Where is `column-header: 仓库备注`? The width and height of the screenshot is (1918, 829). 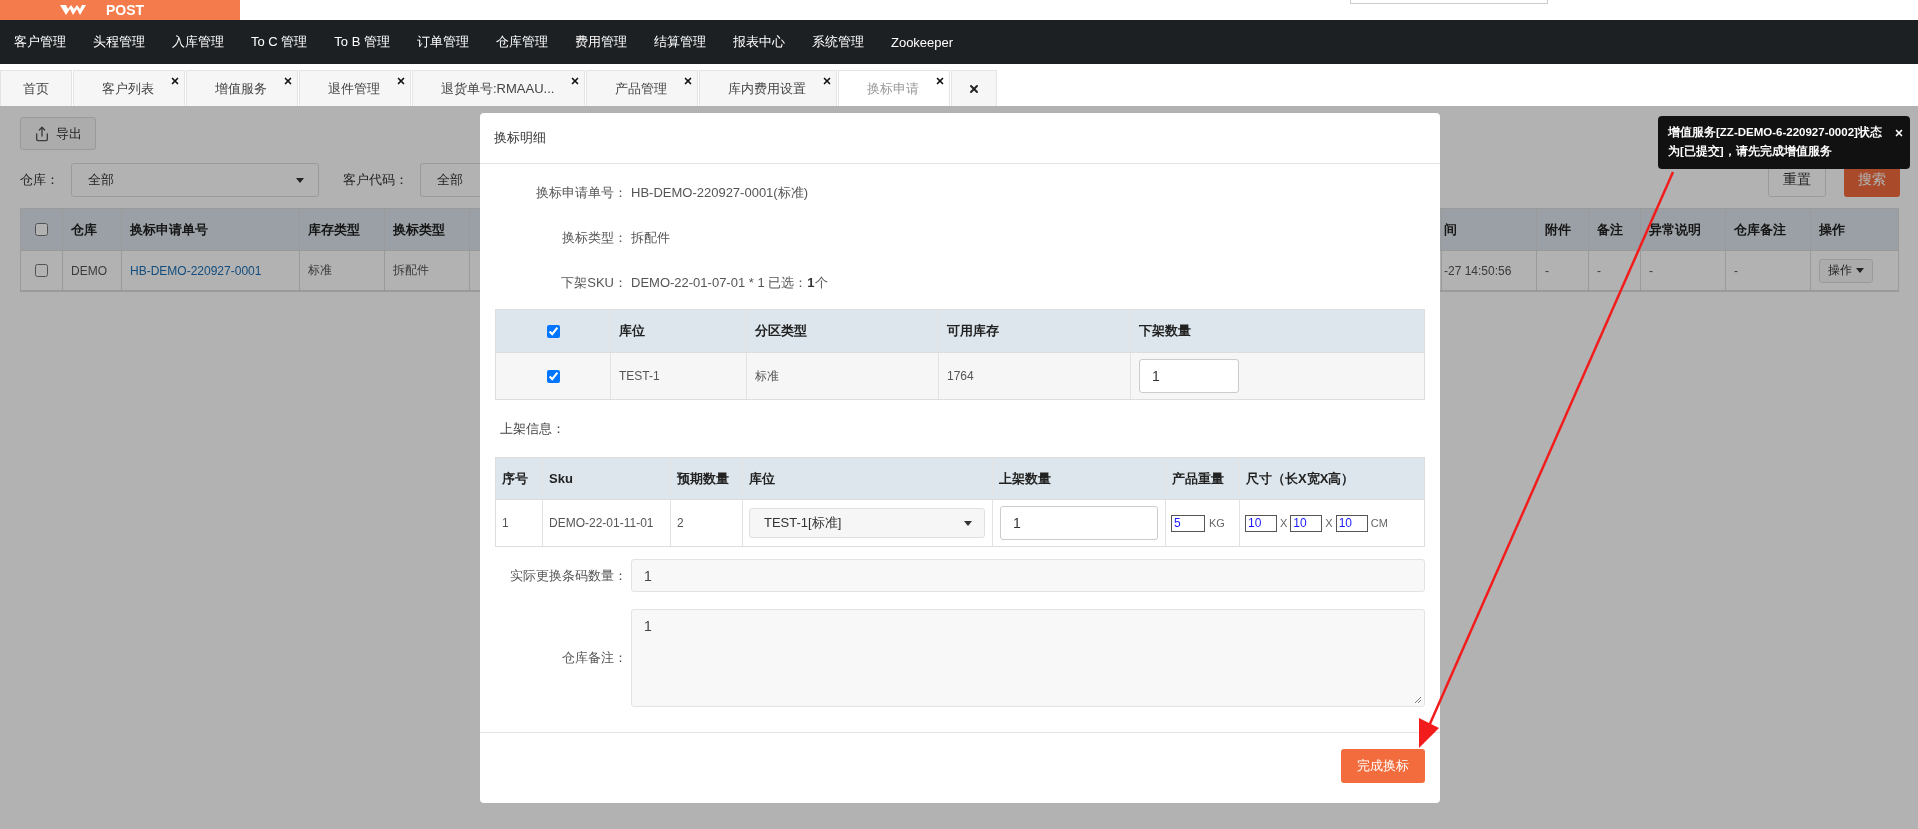
column-header: 仓库备注 is located at coordinates (1760, 229).